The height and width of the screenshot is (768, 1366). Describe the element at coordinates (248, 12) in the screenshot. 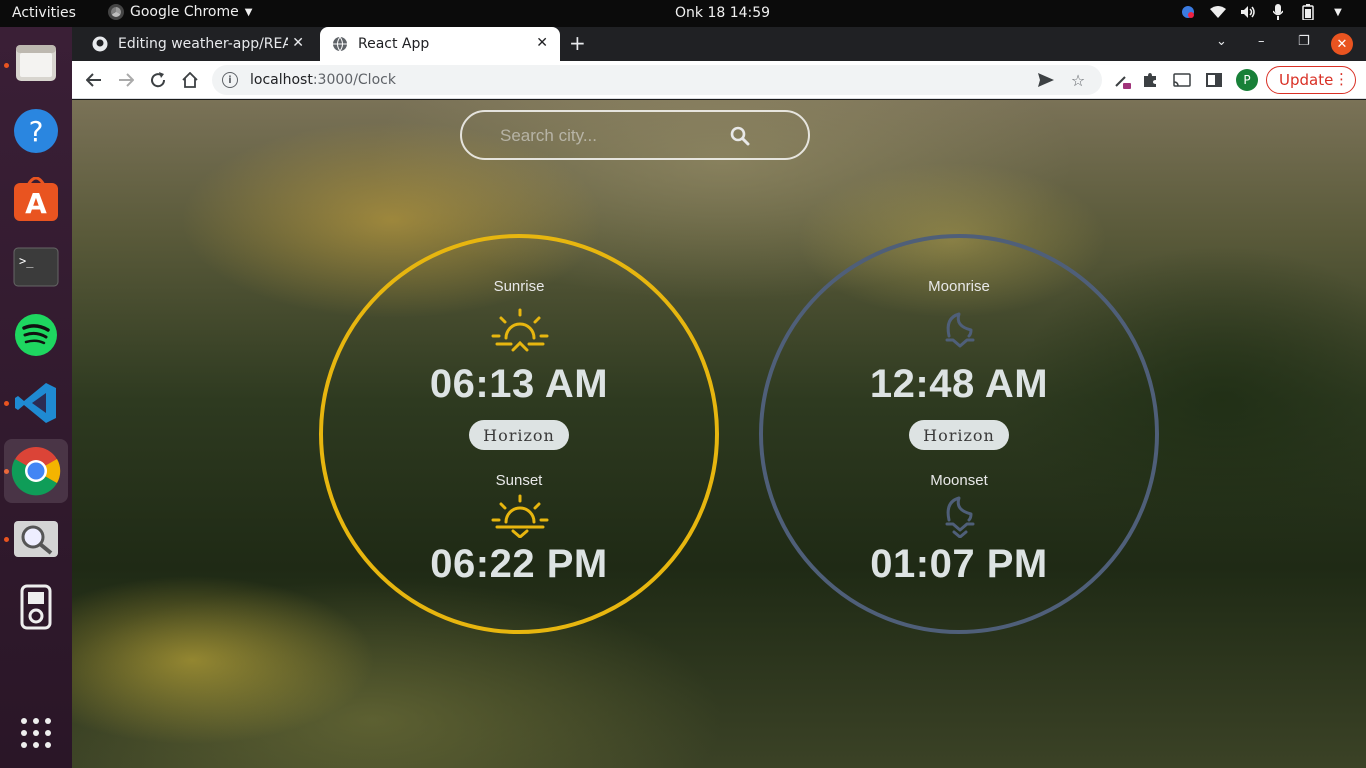

I see `caret-down-icon: ▼` at that location.